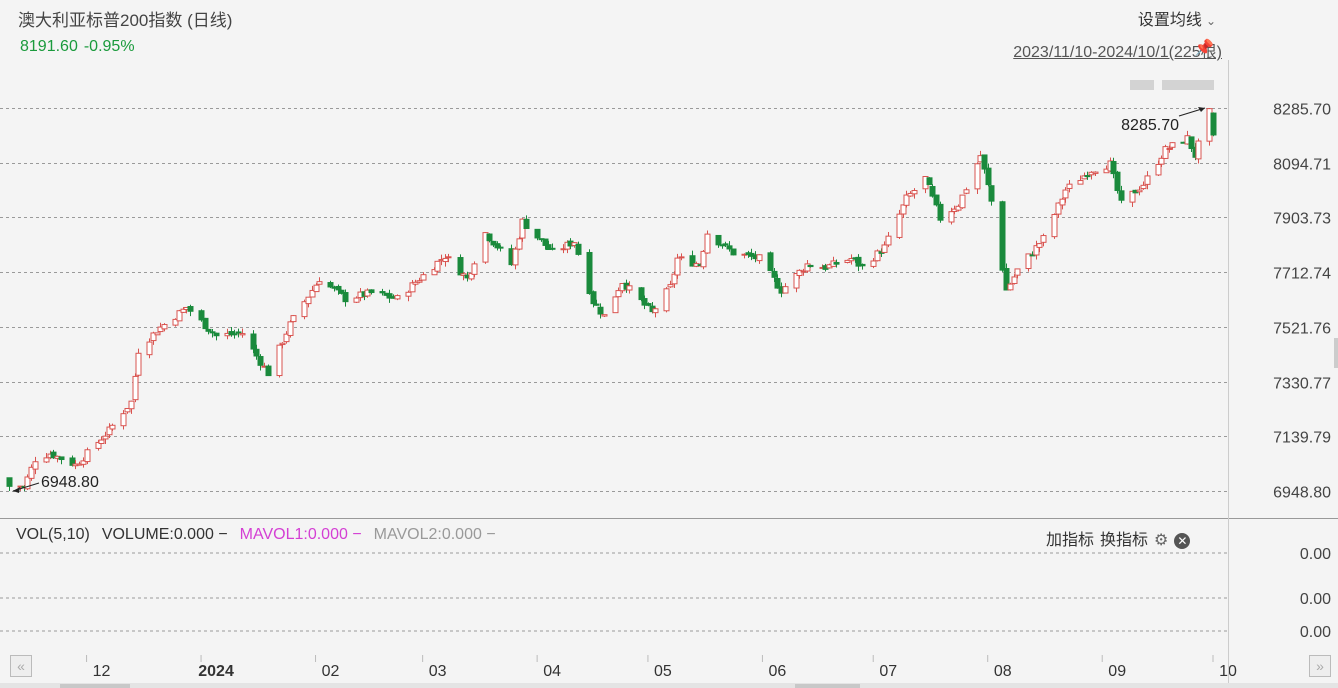 This screenshot has height=688, width=1338. Describe the element at coordinates (1182, 541) in the screenshot. I see `close-icon: ✕` at that location.